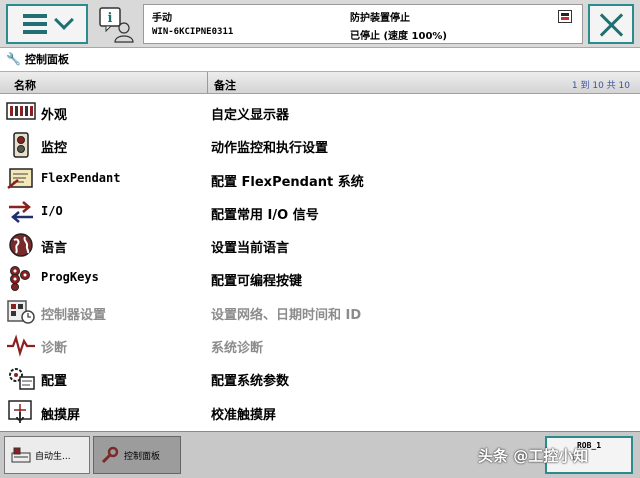 Image resolution: width=640 pixels, height=478 pixels. What do you see at coordinates (225, 85) in the screenshot?
I see `column-header-note: 备注` at bounding box center [225, 85].